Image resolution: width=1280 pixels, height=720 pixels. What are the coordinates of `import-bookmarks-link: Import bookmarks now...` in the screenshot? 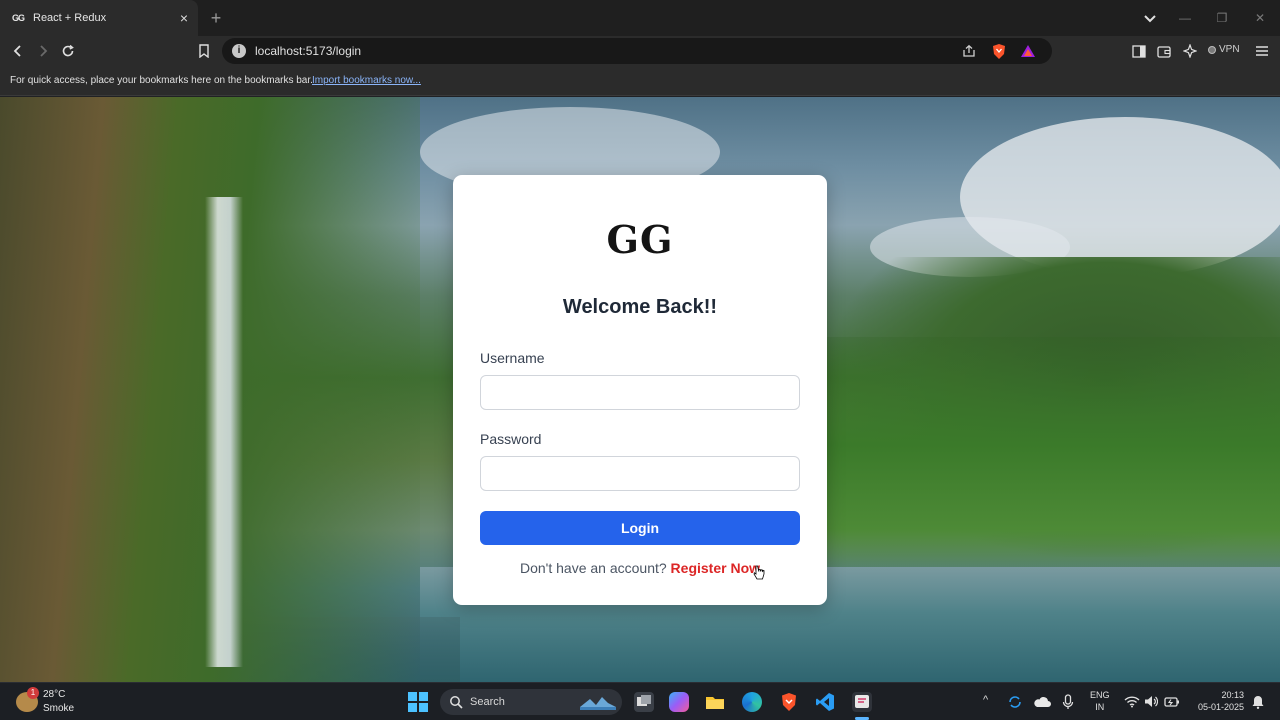 It's located at (366, 80).